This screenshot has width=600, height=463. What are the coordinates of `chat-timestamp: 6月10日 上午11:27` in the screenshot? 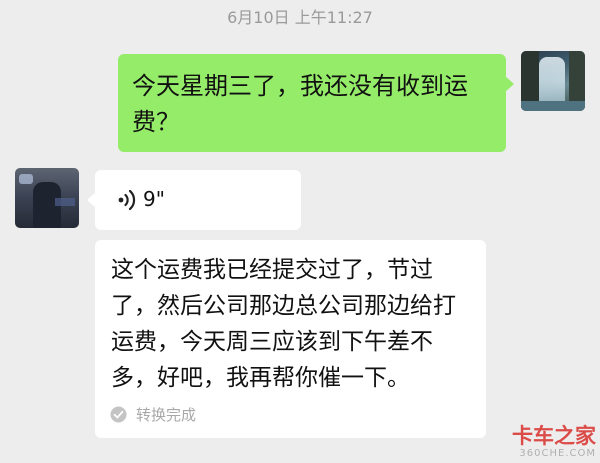 It's located at (300, 17).